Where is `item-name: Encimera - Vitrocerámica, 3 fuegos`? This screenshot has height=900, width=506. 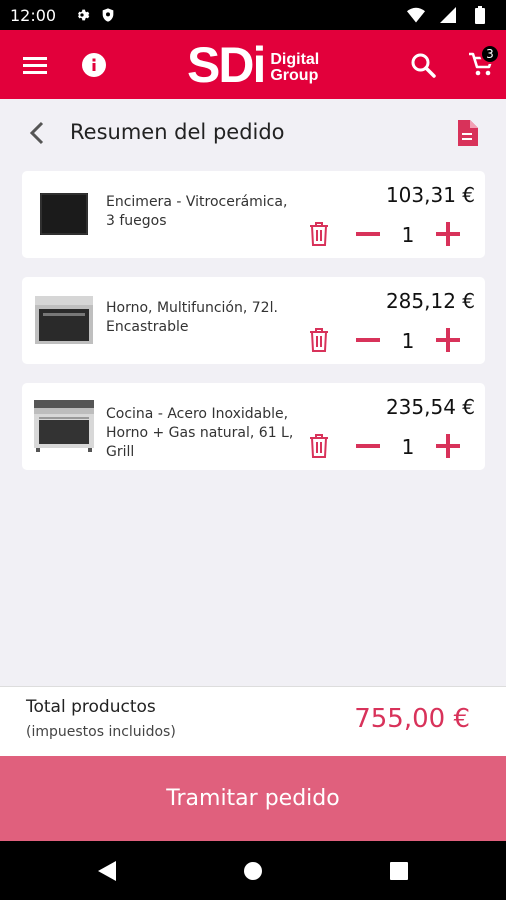
item-name: Encimera - Vitrocerámica, 3 fuegos is located at coordinates (197, 211).